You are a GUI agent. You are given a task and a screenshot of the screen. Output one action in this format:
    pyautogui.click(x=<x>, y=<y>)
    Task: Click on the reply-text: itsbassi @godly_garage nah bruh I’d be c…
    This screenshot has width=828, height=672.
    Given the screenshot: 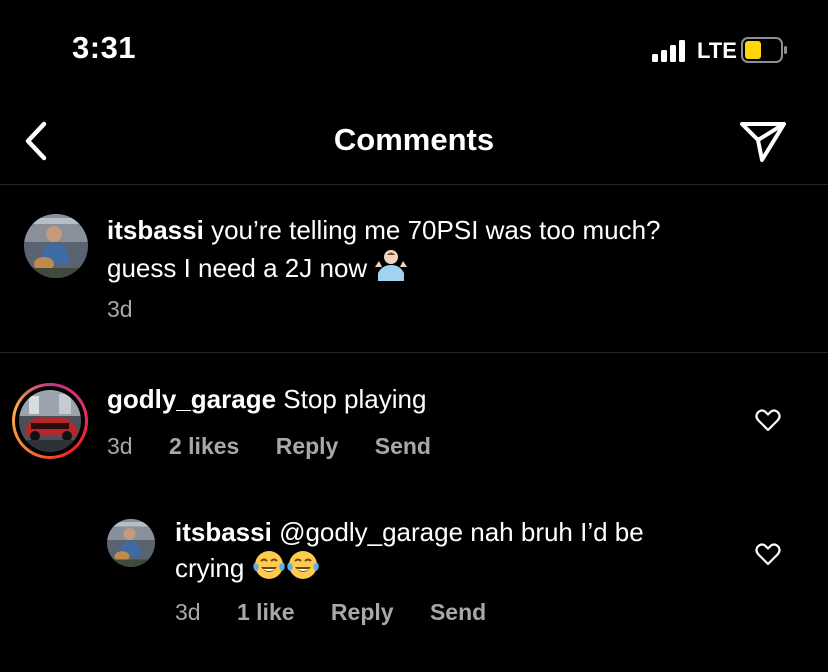 What is the action you would take?
    pyautogui.click(x=409, y=550)
    